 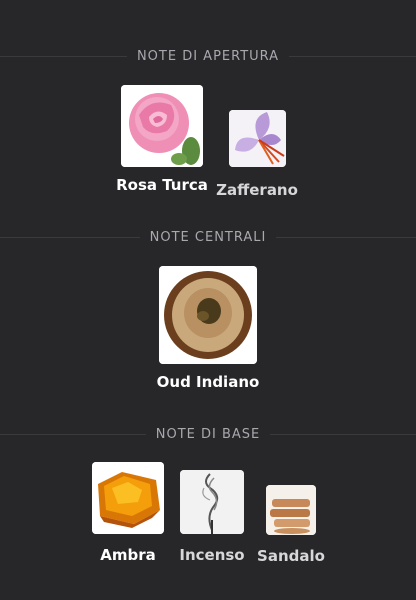 I want to click on section-title-opening: NOTE DI APERTURA, so click(x=208, y=56).